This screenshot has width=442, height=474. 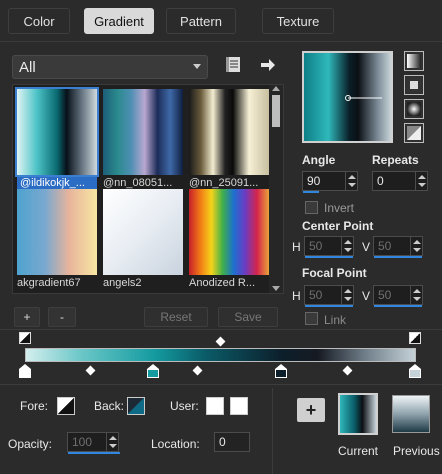 I want to click on scroll-thumb, so click(x=276, y=111).